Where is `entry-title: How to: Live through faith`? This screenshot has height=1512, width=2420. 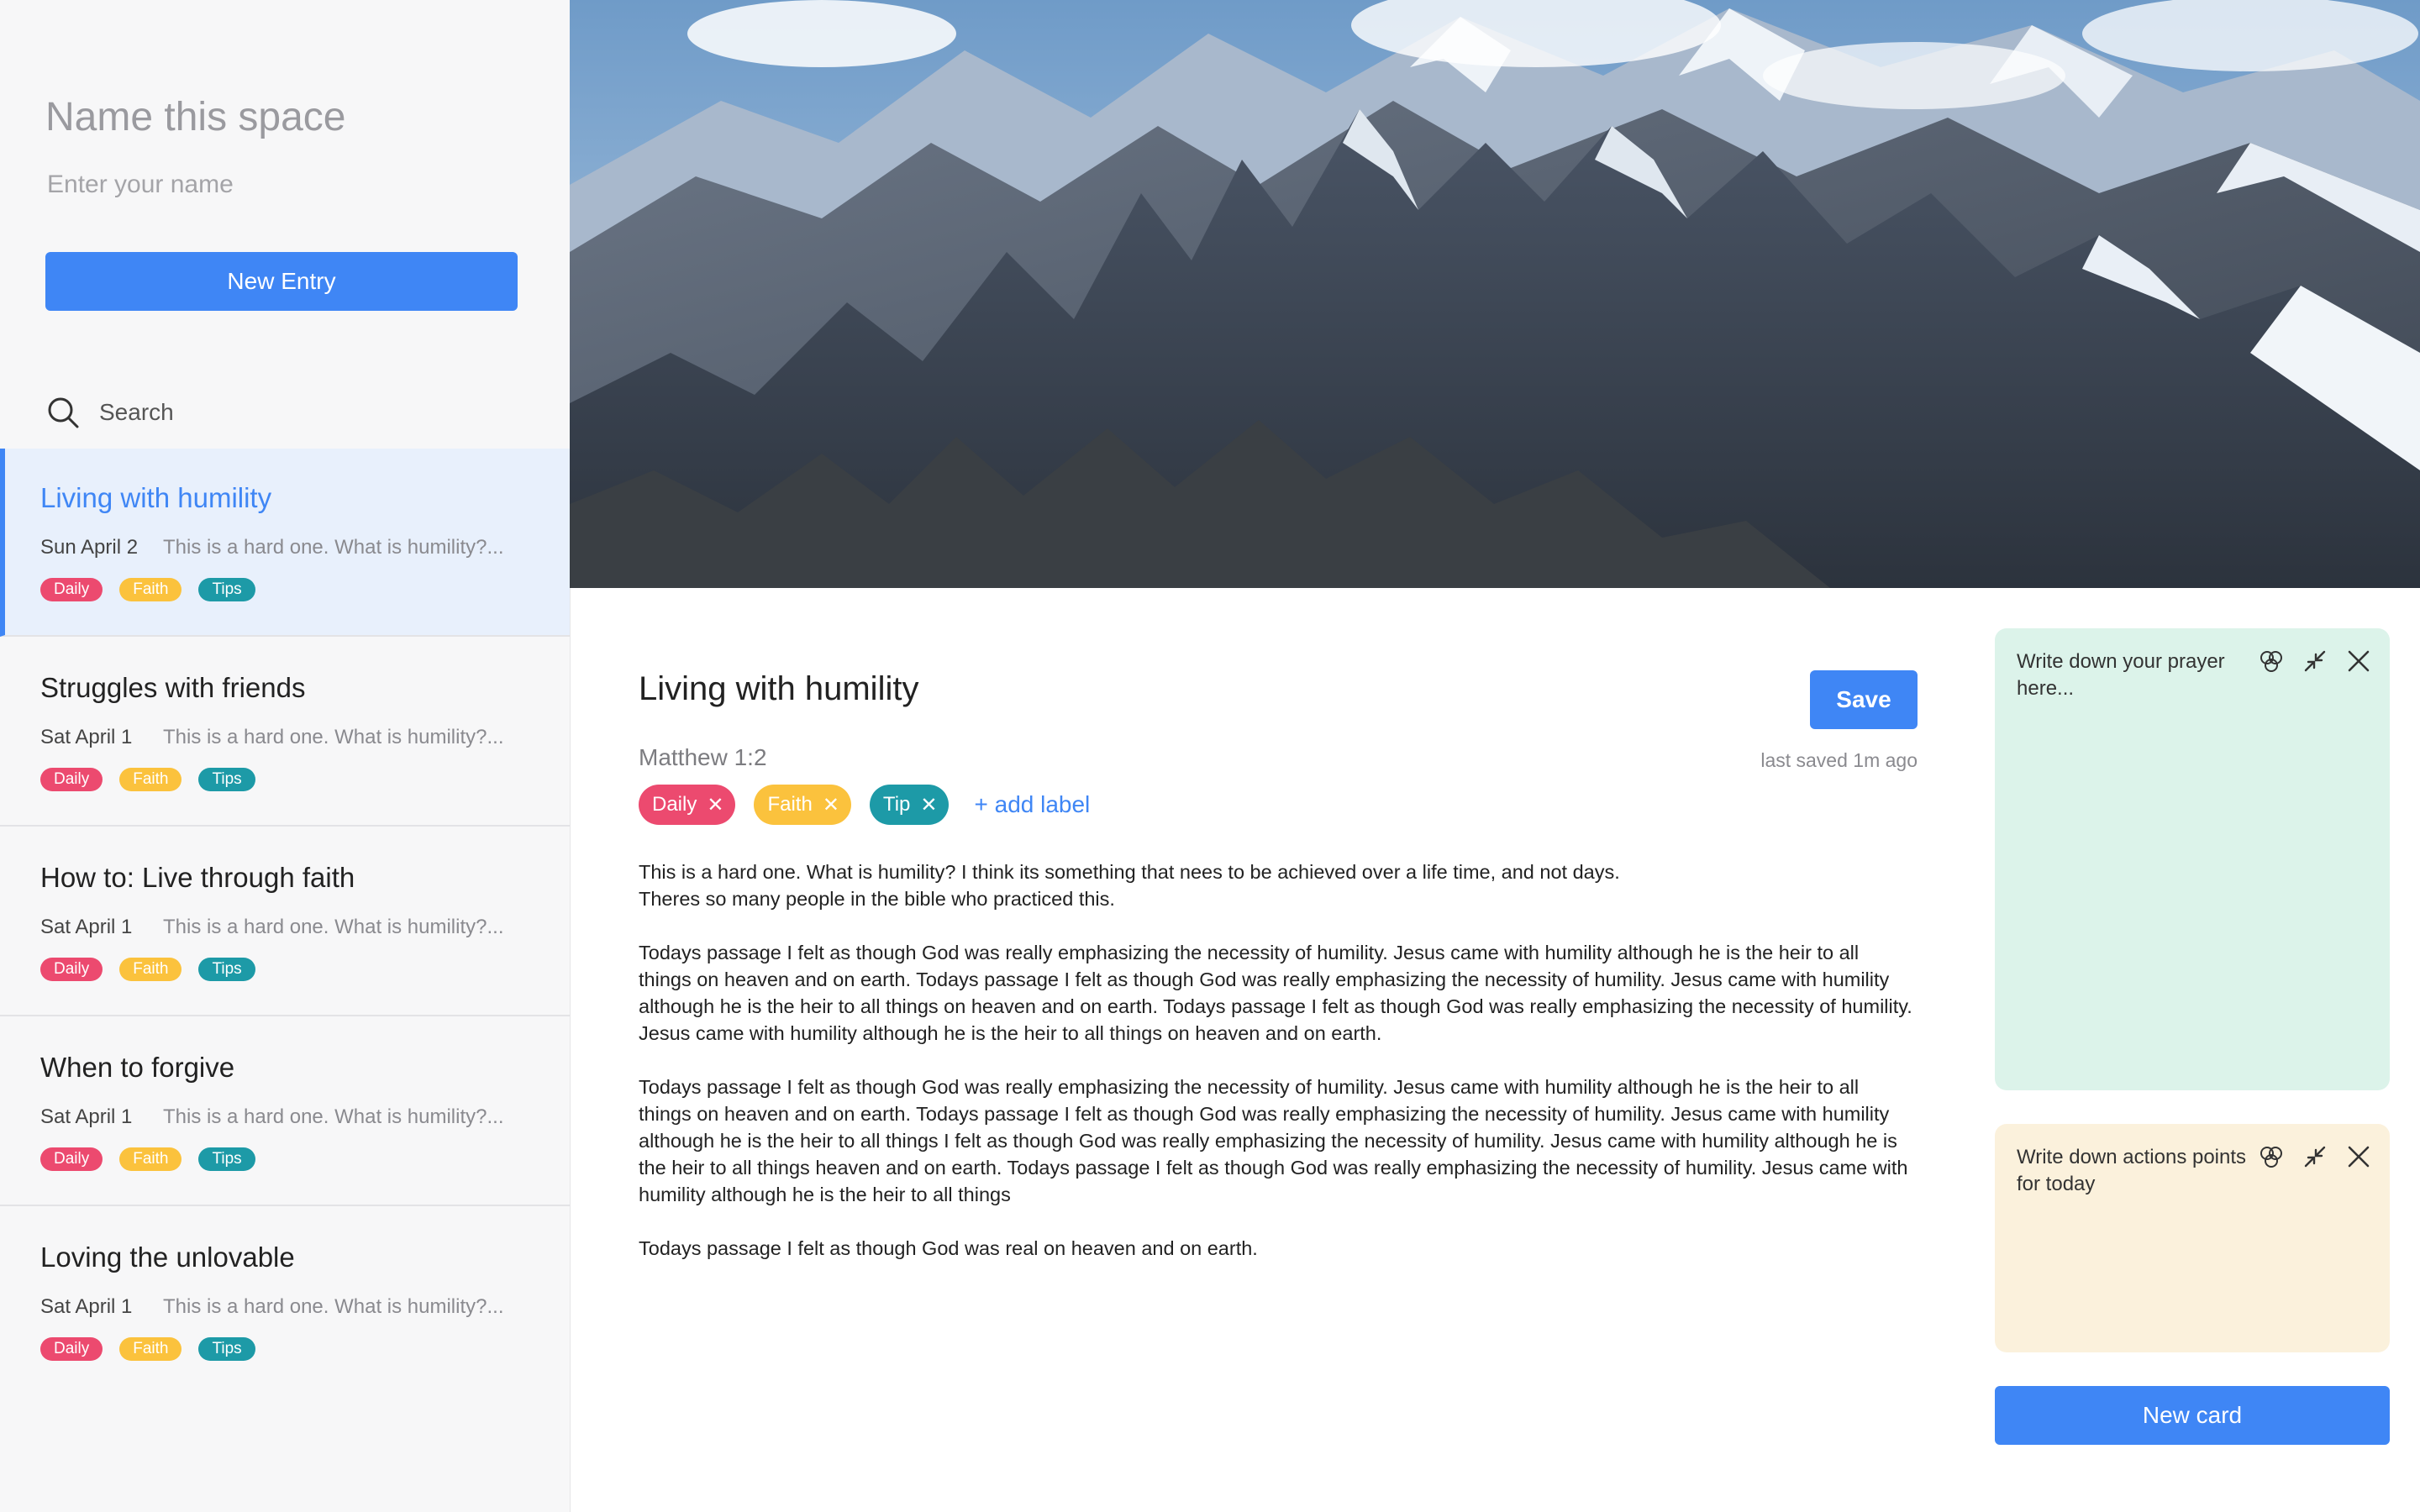 entry-title: How to: Live through faith is located at coordinates (197, 877).